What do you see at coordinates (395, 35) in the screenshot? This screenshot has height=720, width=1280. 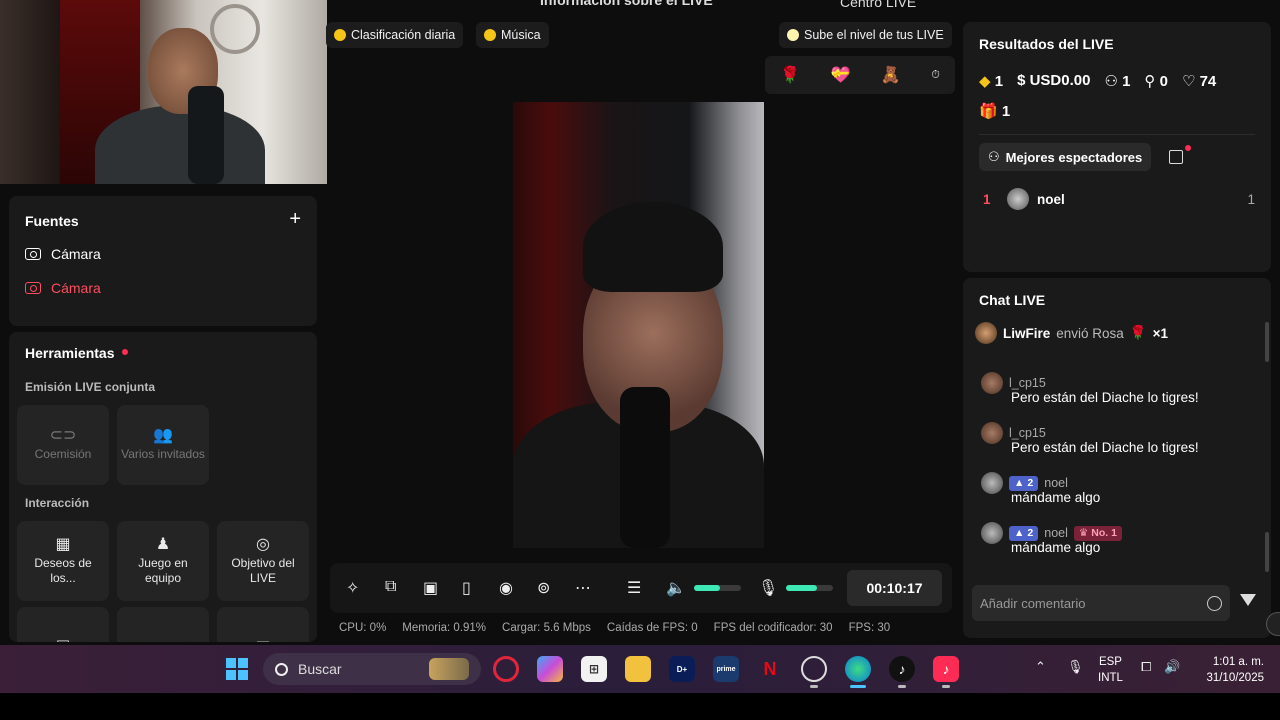 I see `daily-ranking-chip: Clasificación diaria` at bounding box center [395, 35].